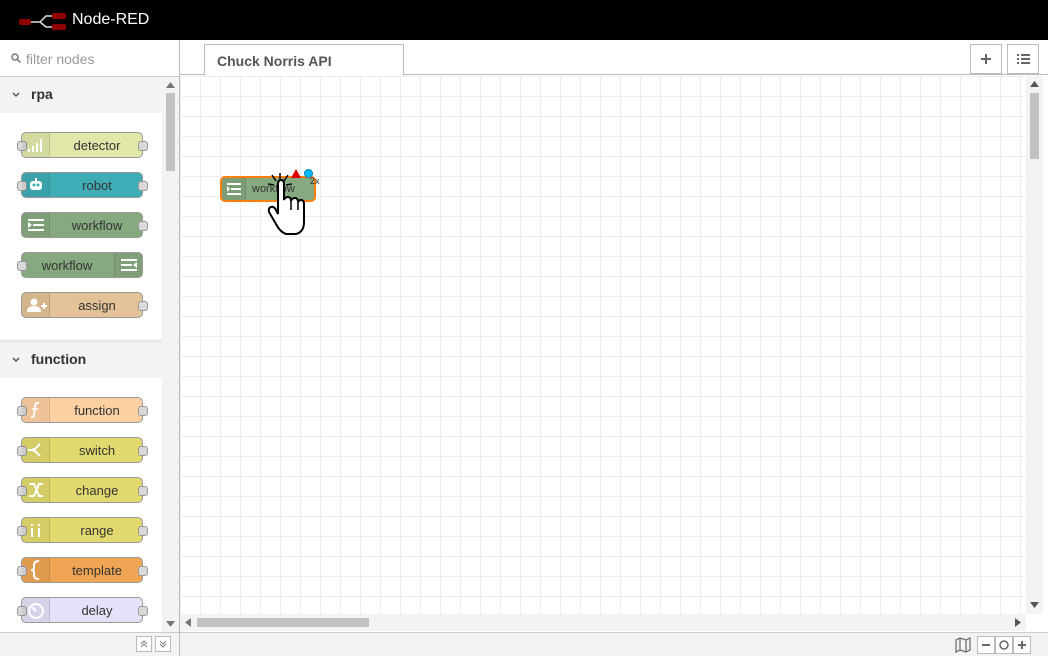 This screenshot has height=656, width=1048. What do you see at coordinates (36, 145) in the screenshot?
I see `signal-bars-icon` at bounding box center [36, 145].